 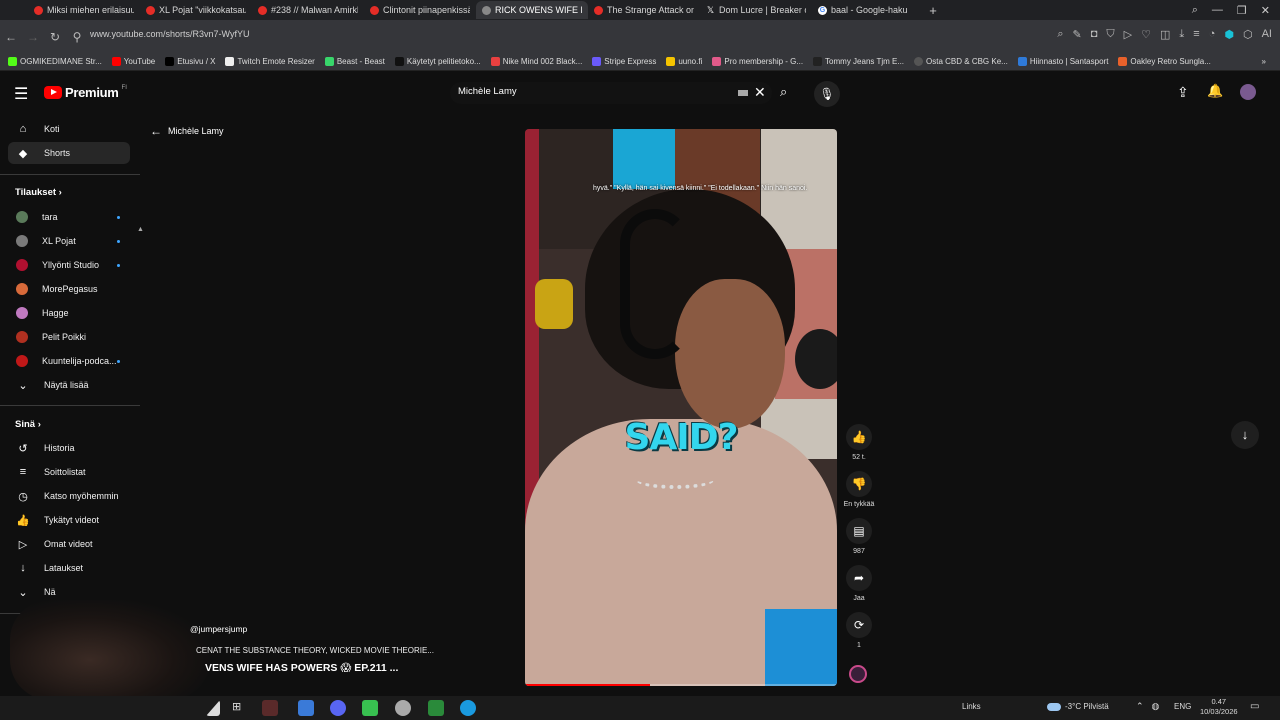 I want to click on vpn-icon, so click(x=403, y=708).